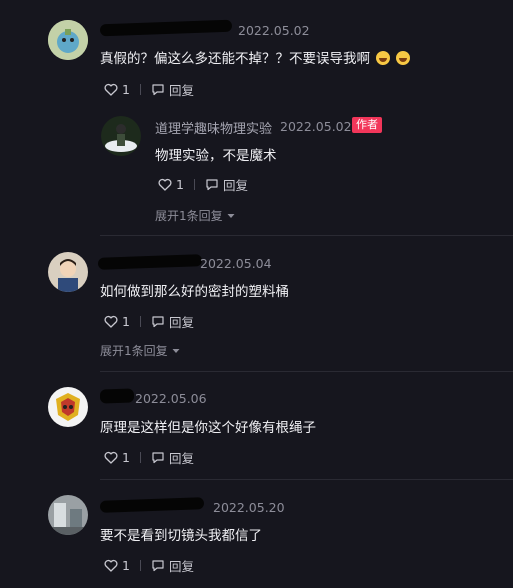 This screenshot has width=513, height=588. What do you see at coordinates (194, 292) in the screenshot?
I see `comment-text: 如何做到那么好的密封的塑料桶` at bounding box center [194, 292].